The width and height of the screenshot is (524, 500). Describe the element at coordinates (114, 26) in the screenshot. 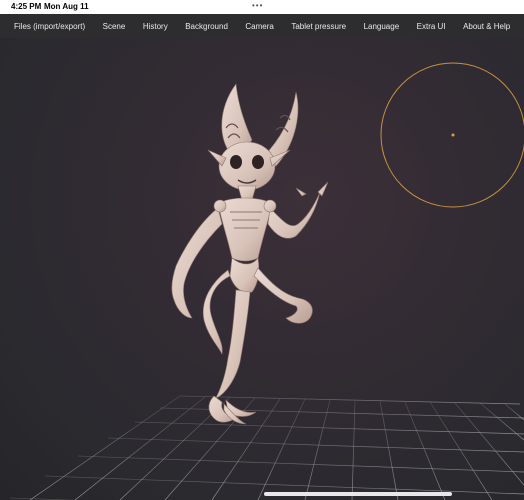

I see `menu-scene: Scene` at that location.